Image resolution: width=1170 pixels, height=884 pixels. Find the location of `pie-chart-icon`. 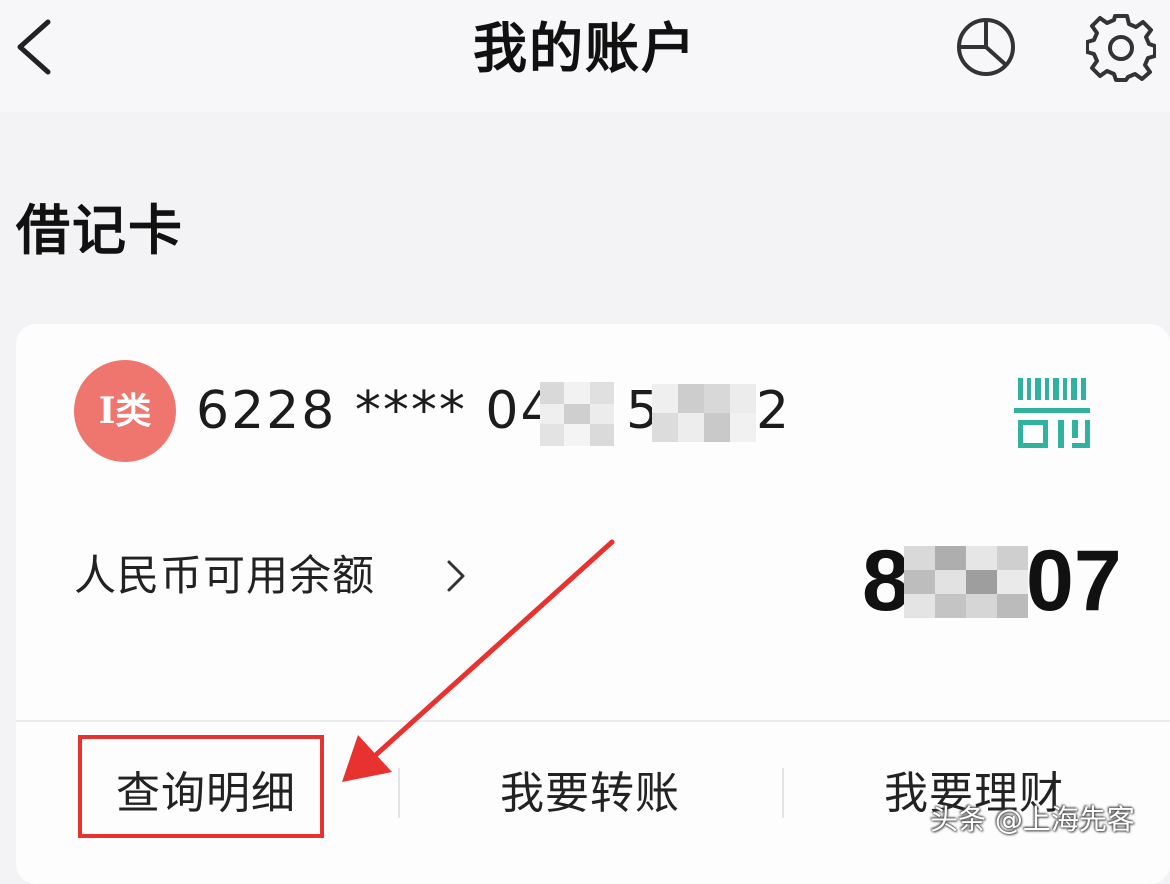

pie-chart-icon is located at coordinates (986, 47).